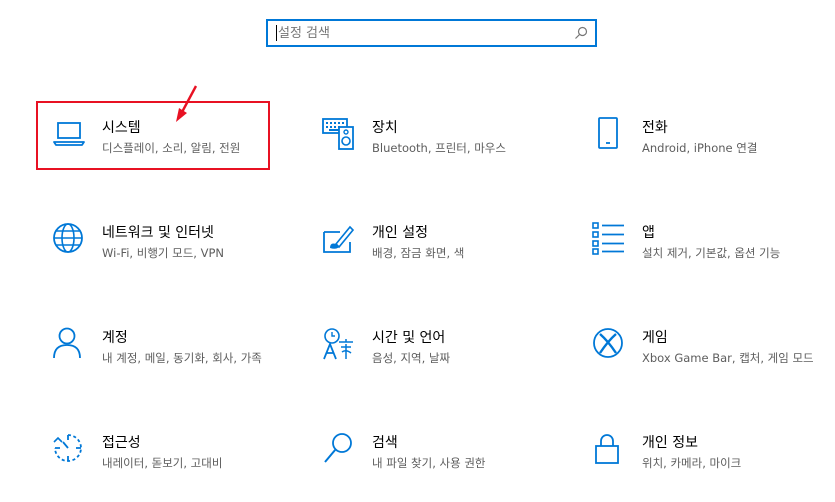  I want to click on tile-ease-of-access: 접근성 내레이터, 돋보기, 고대비, so click(177, 467).